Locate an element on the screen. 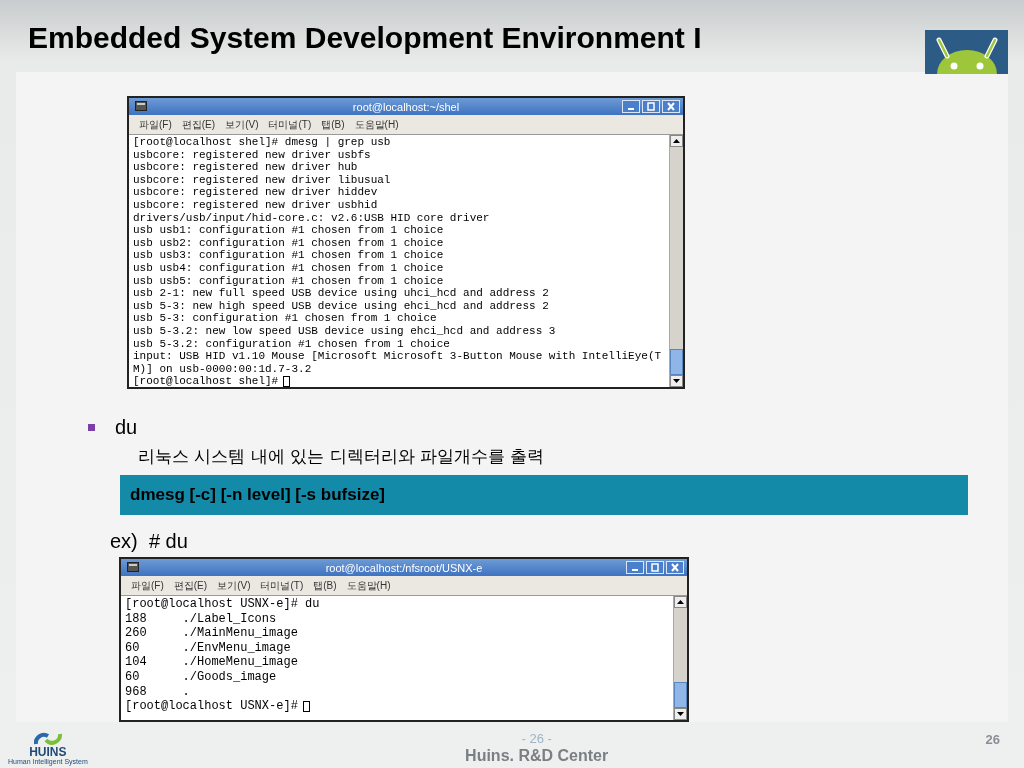 Image resolution: width=1024 pixels, height=768 pixels. terminal-line: 968 . is located at coordinates (157, 692).